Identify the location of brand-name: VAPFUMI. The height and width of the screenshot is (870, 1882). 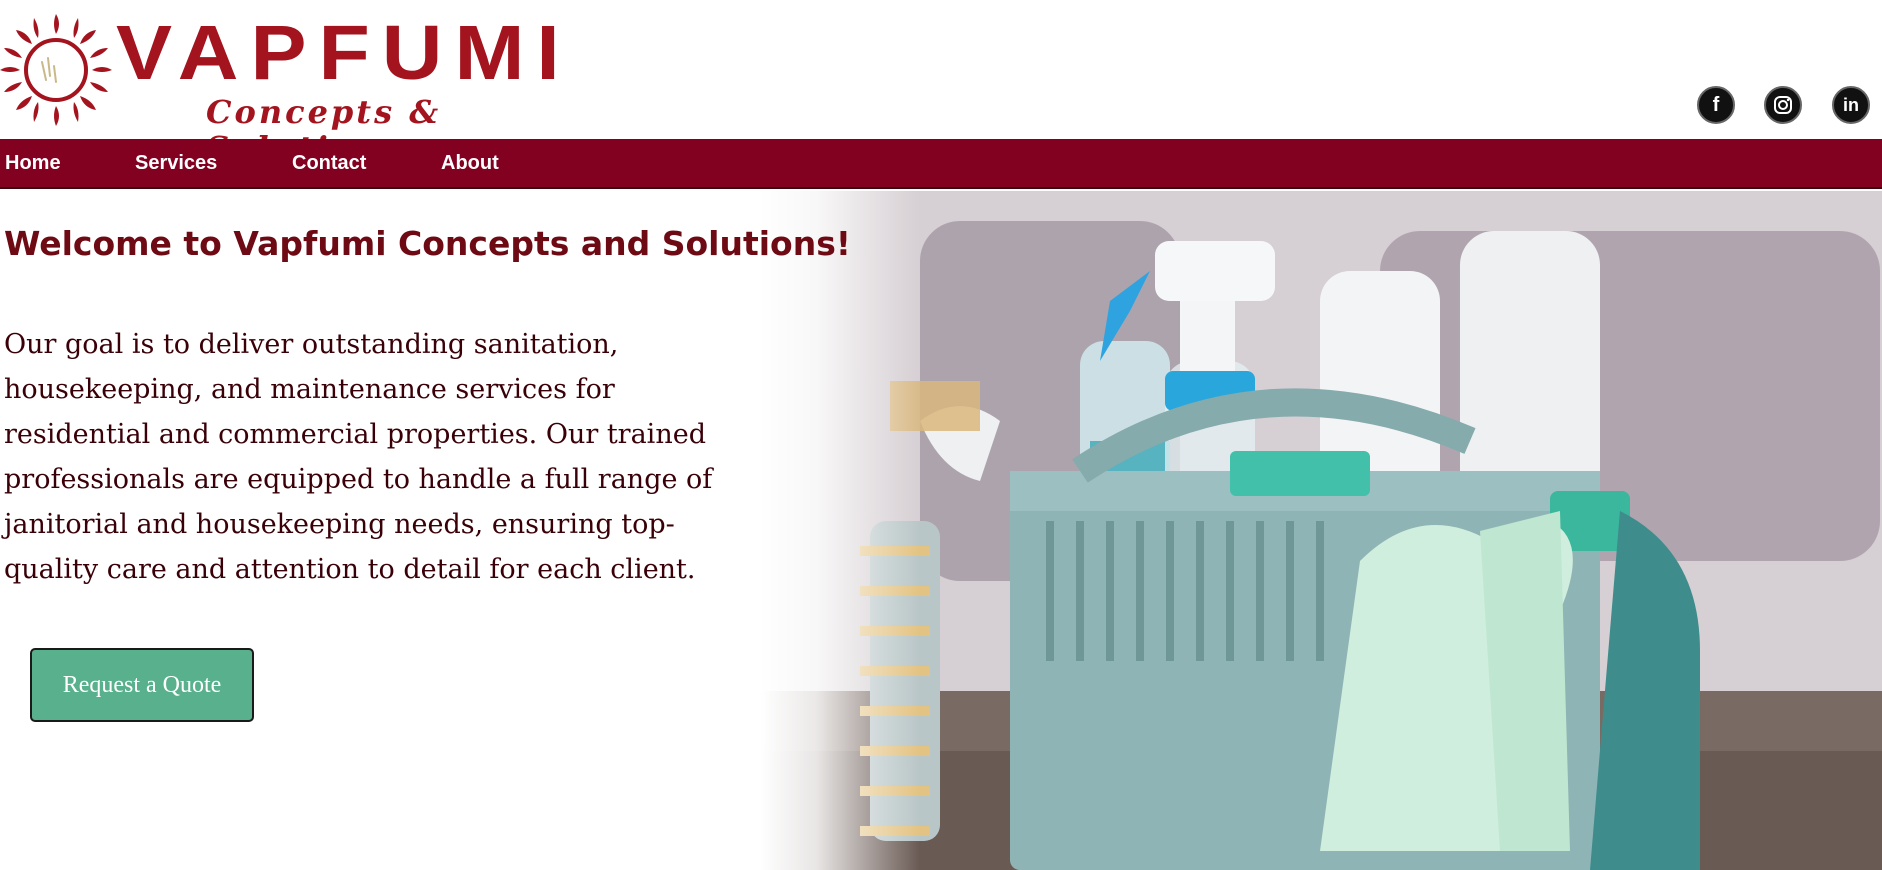
(344, 52).